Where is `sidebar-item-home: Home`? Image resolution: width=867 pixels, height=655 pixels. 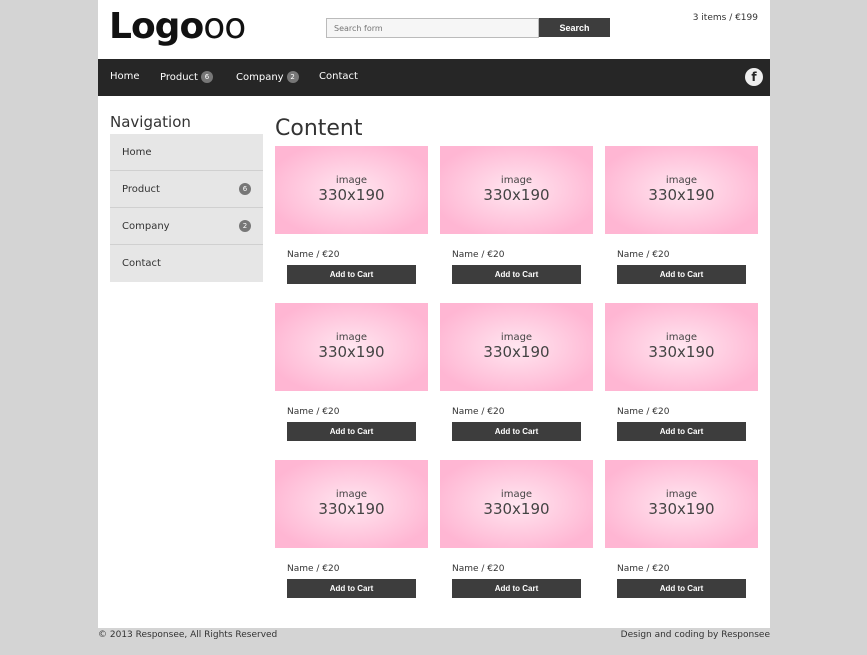 sidebar-item-home: Home is located at coordinates (186, 152).